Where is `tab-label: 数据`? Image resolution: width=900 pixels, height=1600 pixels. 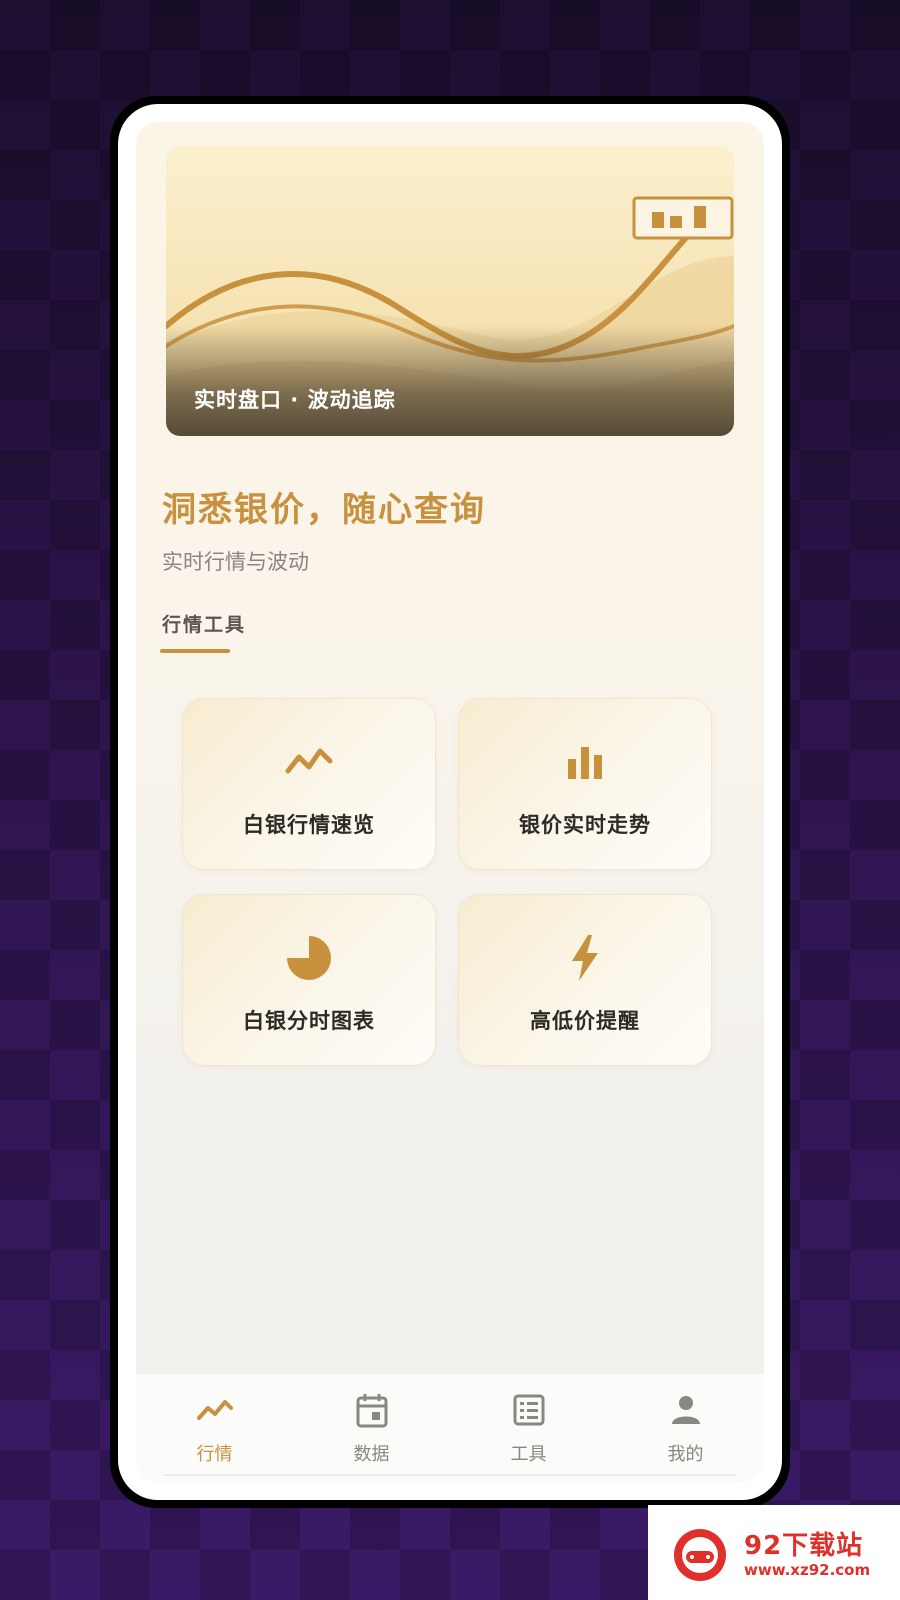 tab-label: 数据 is located at coordinates (371, 1454).